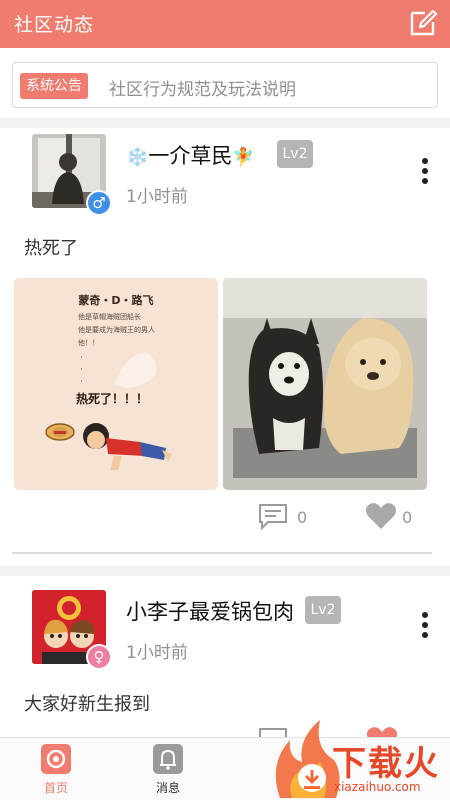 This screenshot has height=800, width=450. I want to click on gender-female-icon: ♀, so click(99, 657).